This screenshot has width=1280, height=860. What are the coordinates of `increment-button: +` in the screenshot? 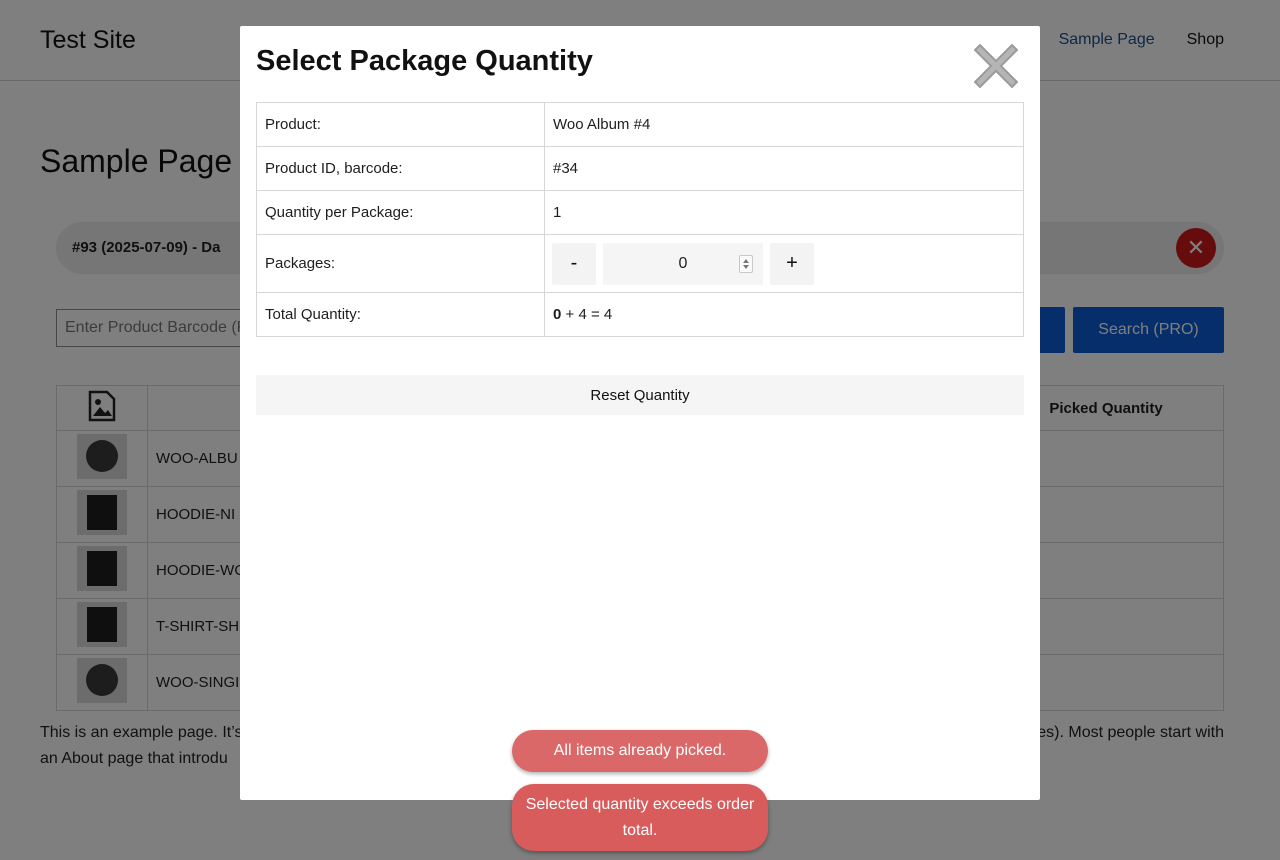 It's located at (792, 263).